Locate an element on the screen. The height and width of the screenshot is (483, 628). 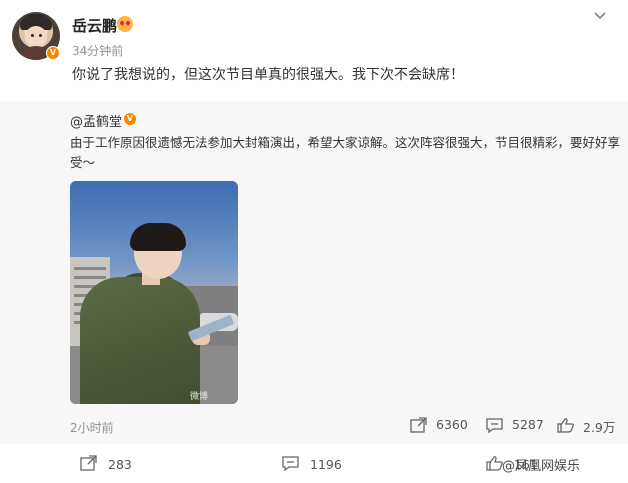
share-count: 283 is located at coordinates (120, 464).